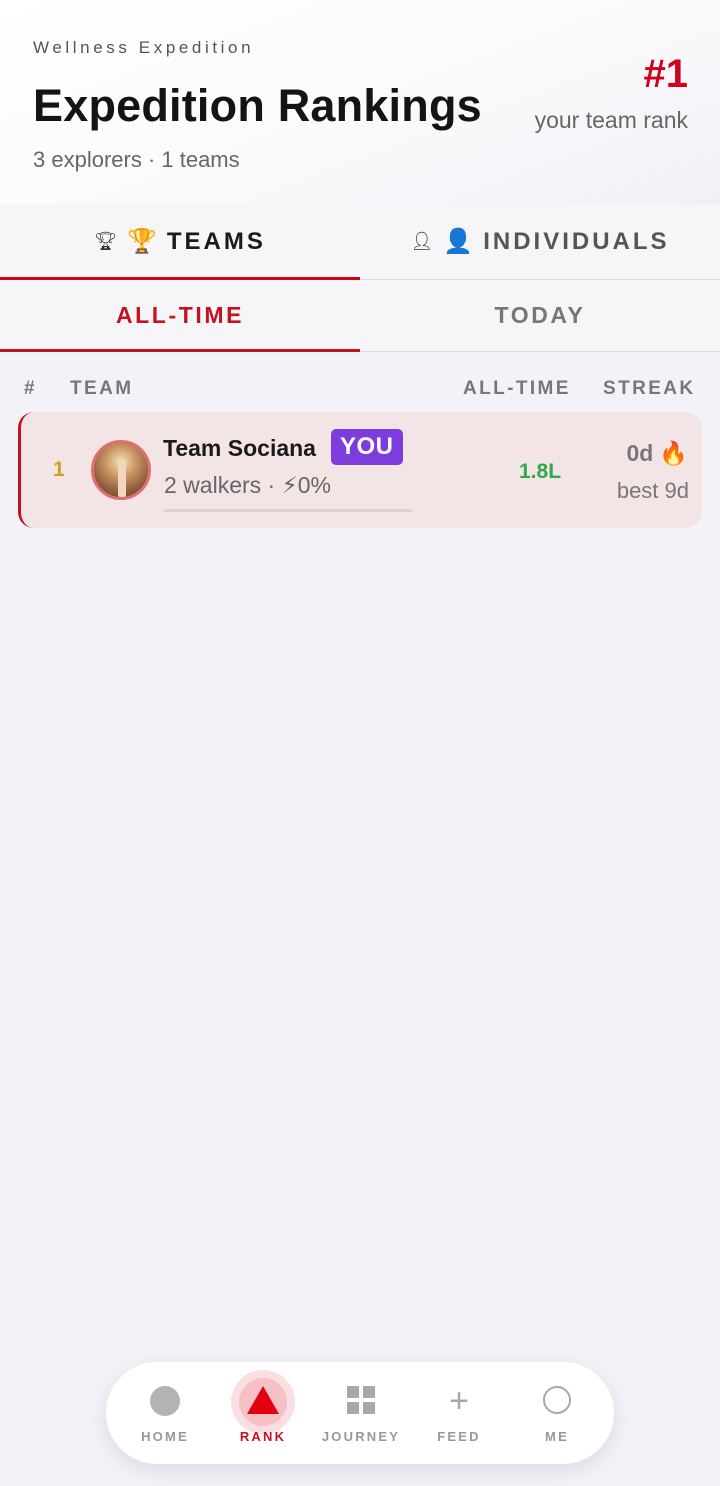  I want to click on column-header-streak: STREAK, so click(649, 388).